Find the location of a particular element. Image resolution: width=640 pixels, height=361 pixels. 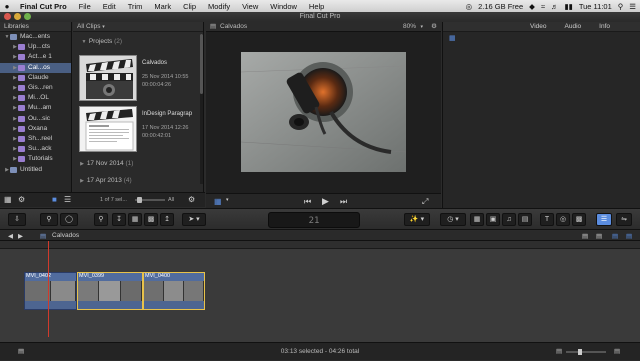

project-clip-calvados: Calvados 25 Nov 2014 10:55 00:00:04:26 is located at coordinates (139, 79).